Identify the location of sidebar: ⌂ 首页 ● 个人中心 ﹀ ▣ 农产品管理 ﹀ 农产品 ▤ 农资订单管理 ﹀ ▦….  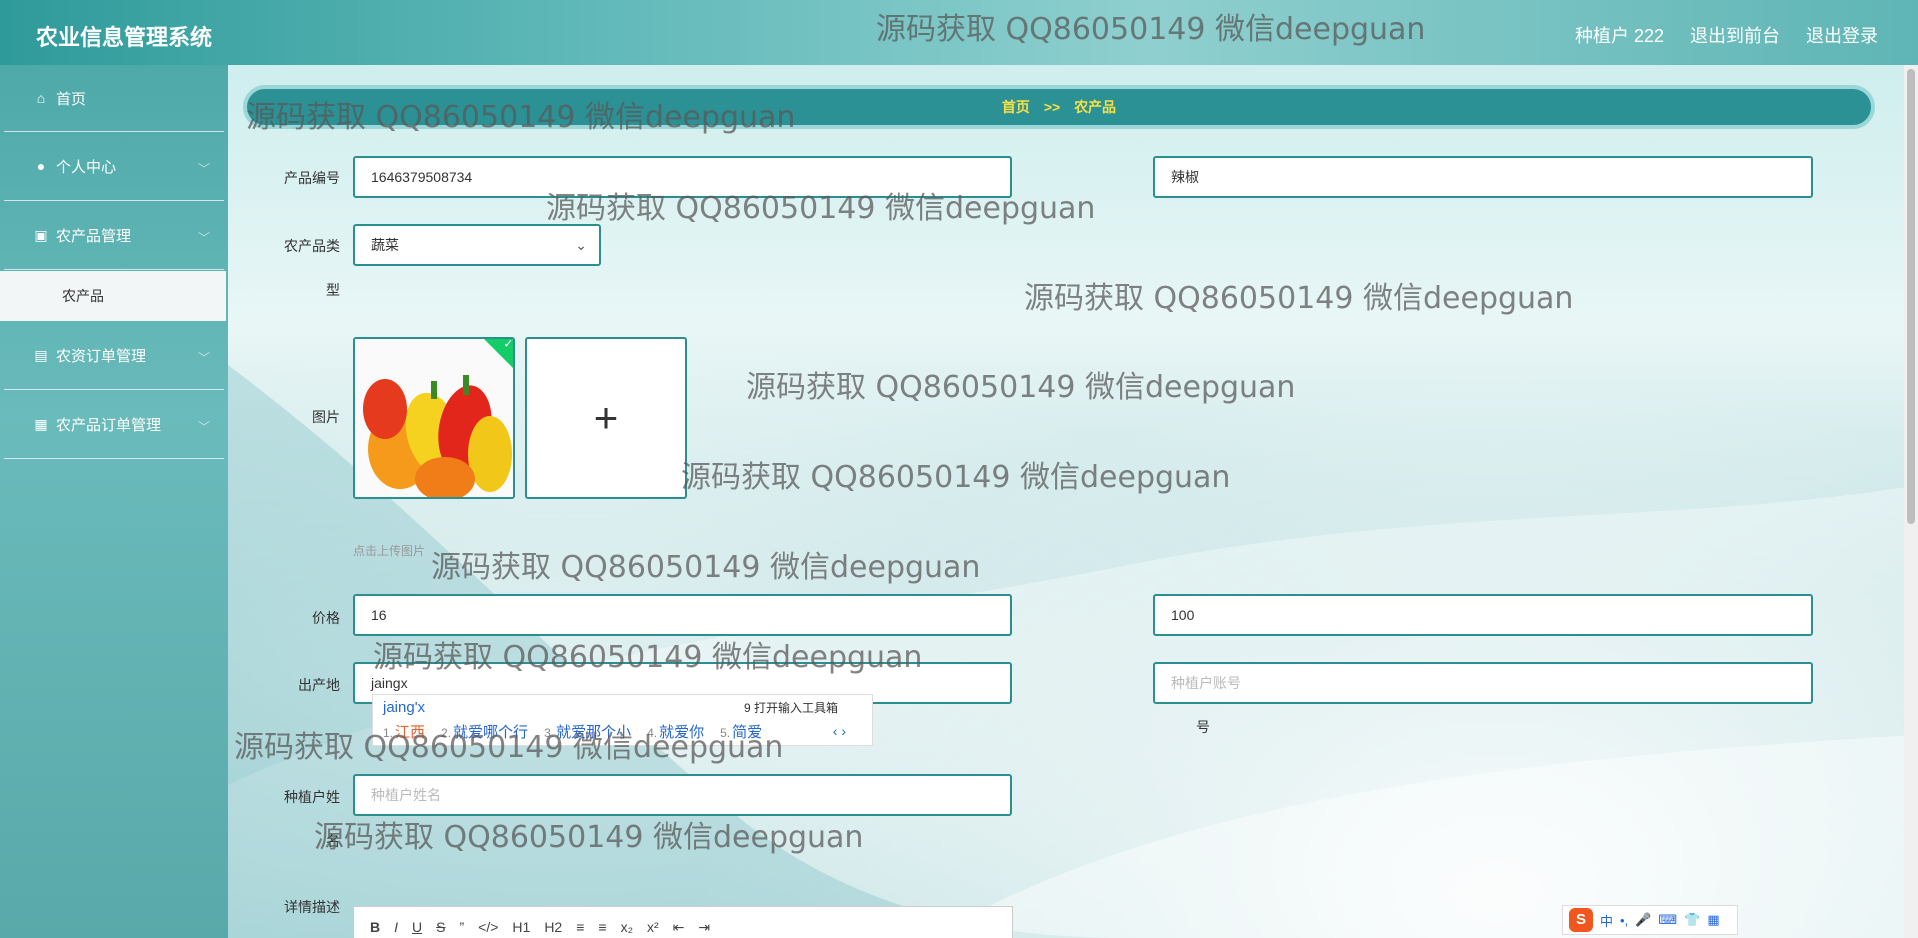
(114, 501).